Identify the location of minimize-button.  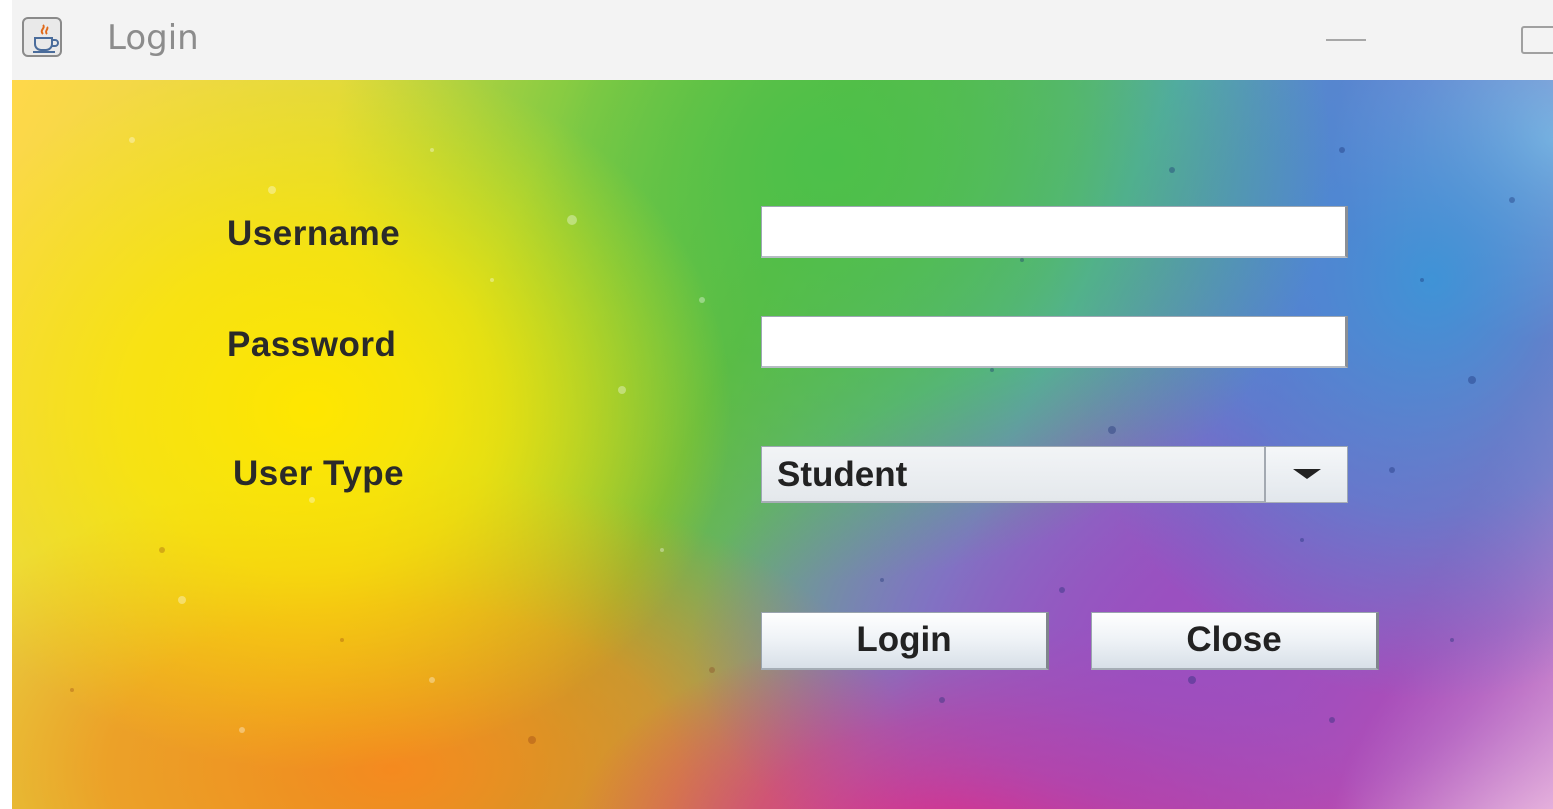
(1349, 40).